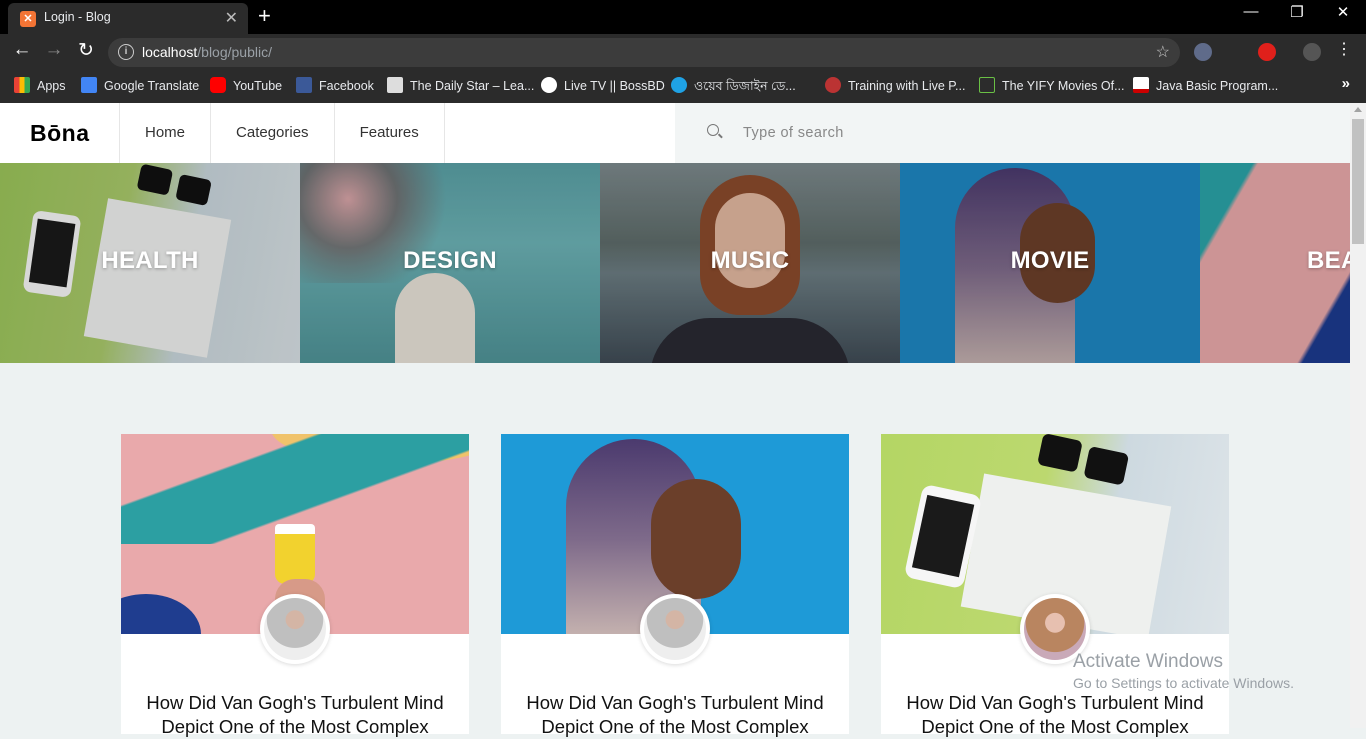 This screenshot has height=739, width=1366. What do you see at coordinates (218, 85) in the screenshot?
I see `youtube-icon` at bounding box center [218, 85].